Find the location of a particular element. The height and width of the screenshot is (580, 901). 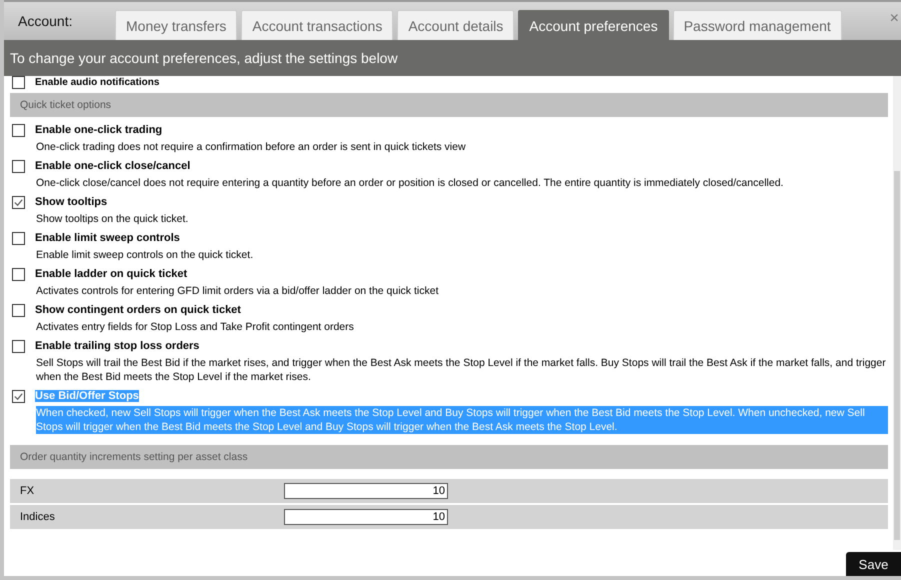

option-description: Activates entry fields for Stop Loss and Take Profit contingent orders is located at coordinates (195, 327).